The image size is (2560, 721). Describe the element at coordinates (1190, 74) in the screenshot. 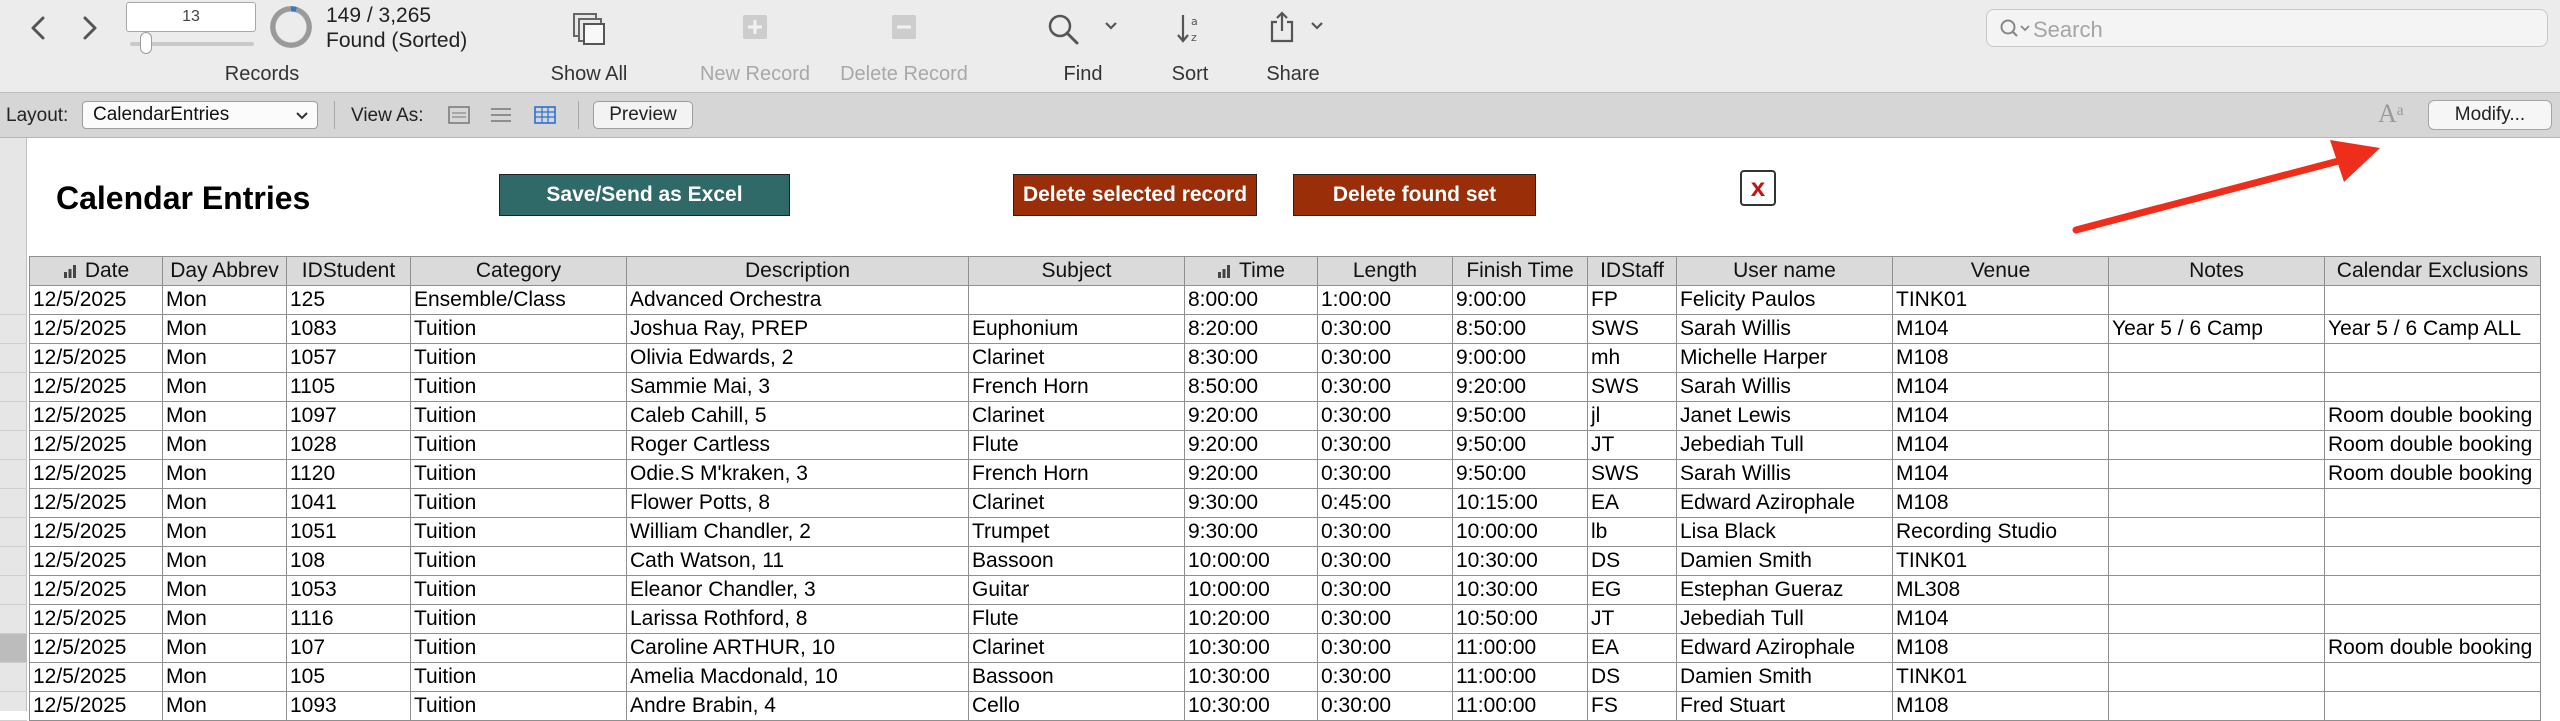

I see `sort-button: Sort` at that location.